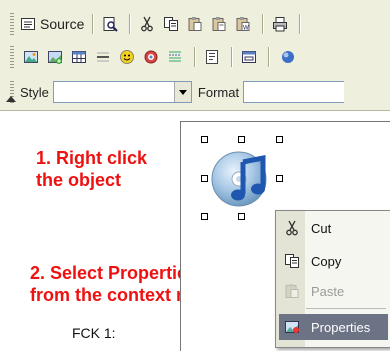  I want to click on format-value, so click(294, 92).